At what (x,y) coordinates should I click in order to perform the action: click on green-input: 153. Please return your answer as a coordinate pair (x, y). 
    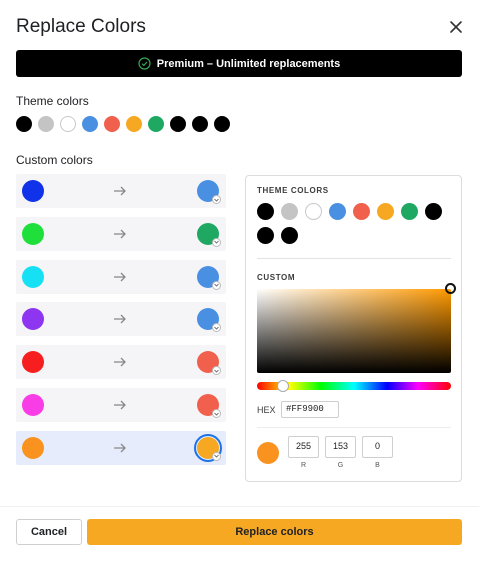
    Looking at the image, I should click on (340, 447).